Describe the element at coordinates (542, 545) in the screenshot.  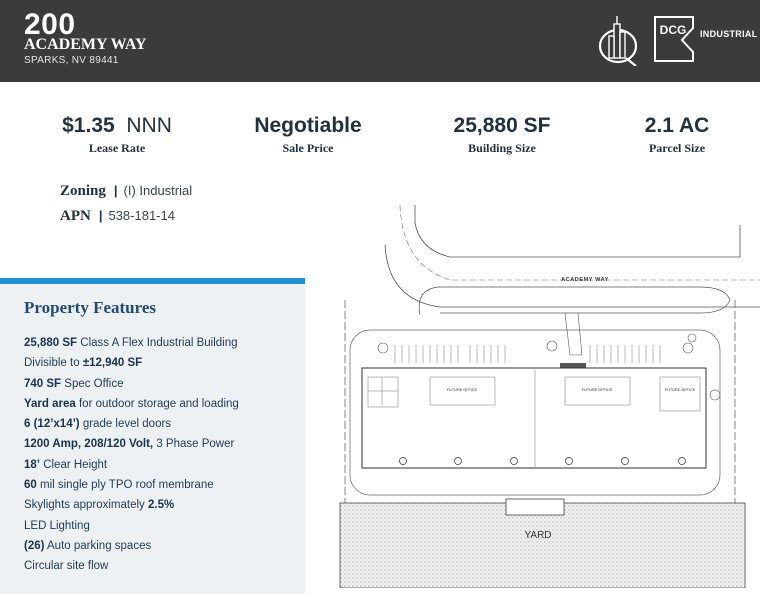
I see `yard-area` at that location.